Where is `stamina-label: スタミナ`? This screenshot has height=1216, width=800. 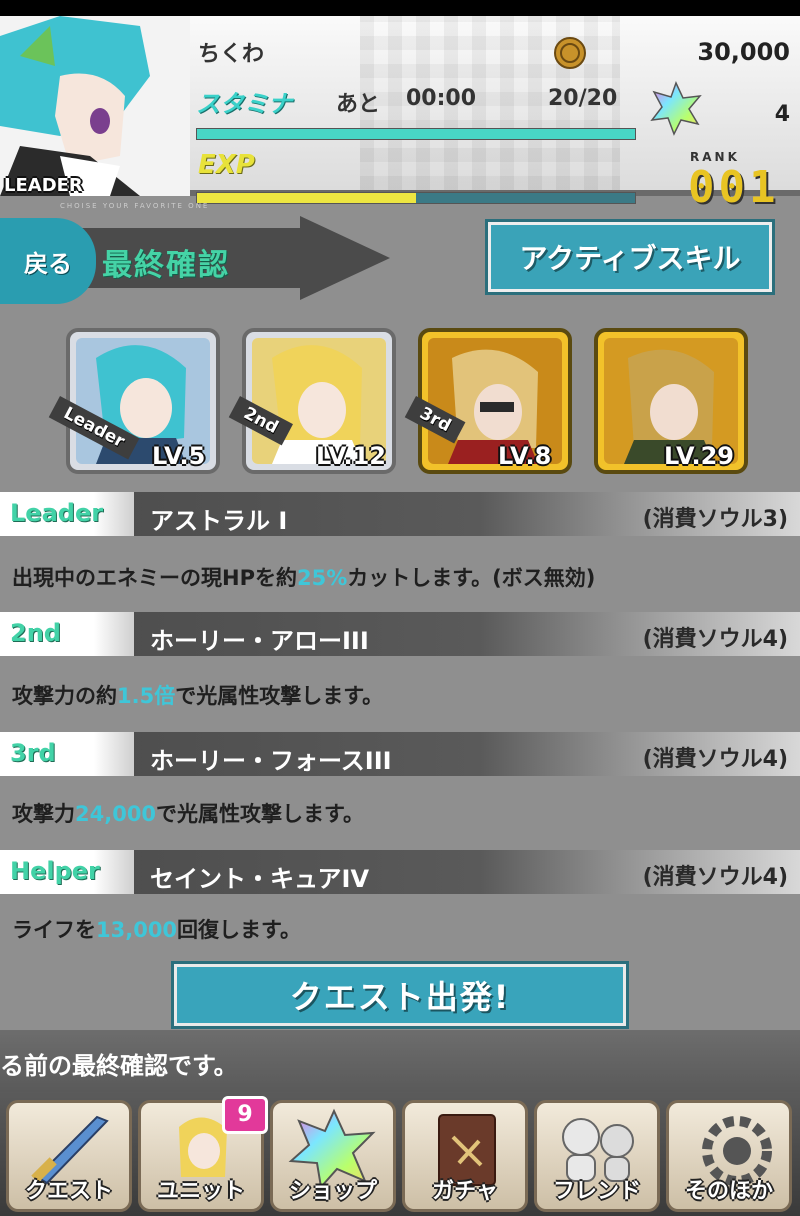 stamina-label: スタミナ is located at coordinates (244, 104).